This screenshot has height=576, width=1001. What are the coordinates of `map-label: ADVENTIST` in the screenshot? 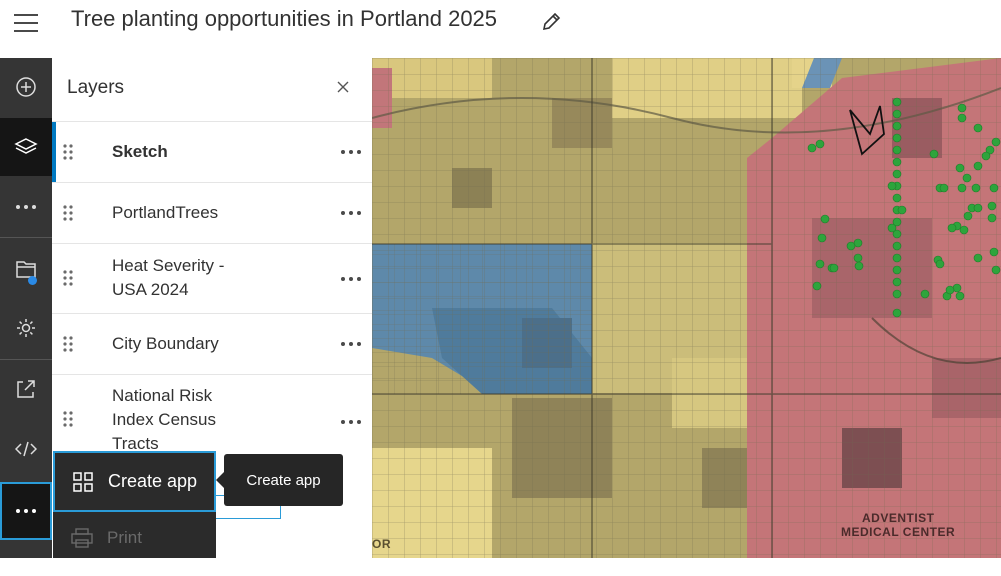 It's located at (898, 518).